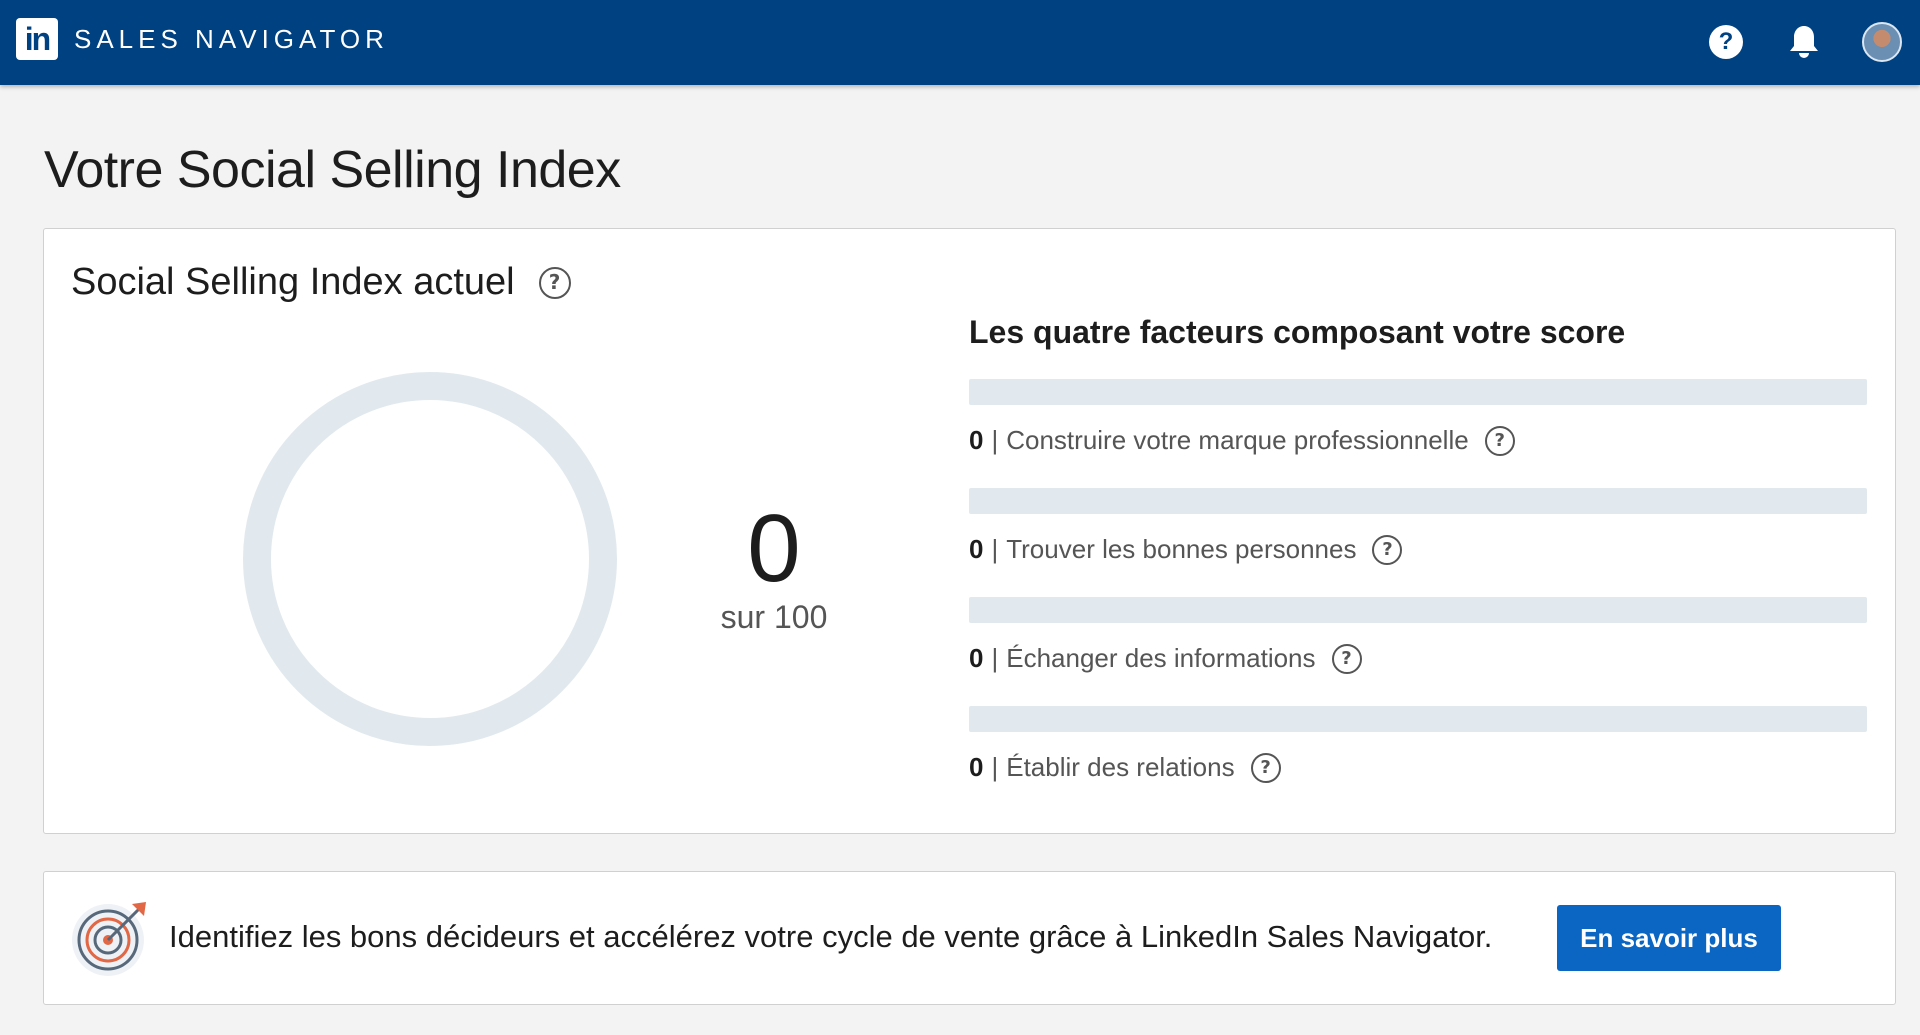 This screenshot has width=1920, height=1035. I want to click on score-ring-track, so click(430, 559).